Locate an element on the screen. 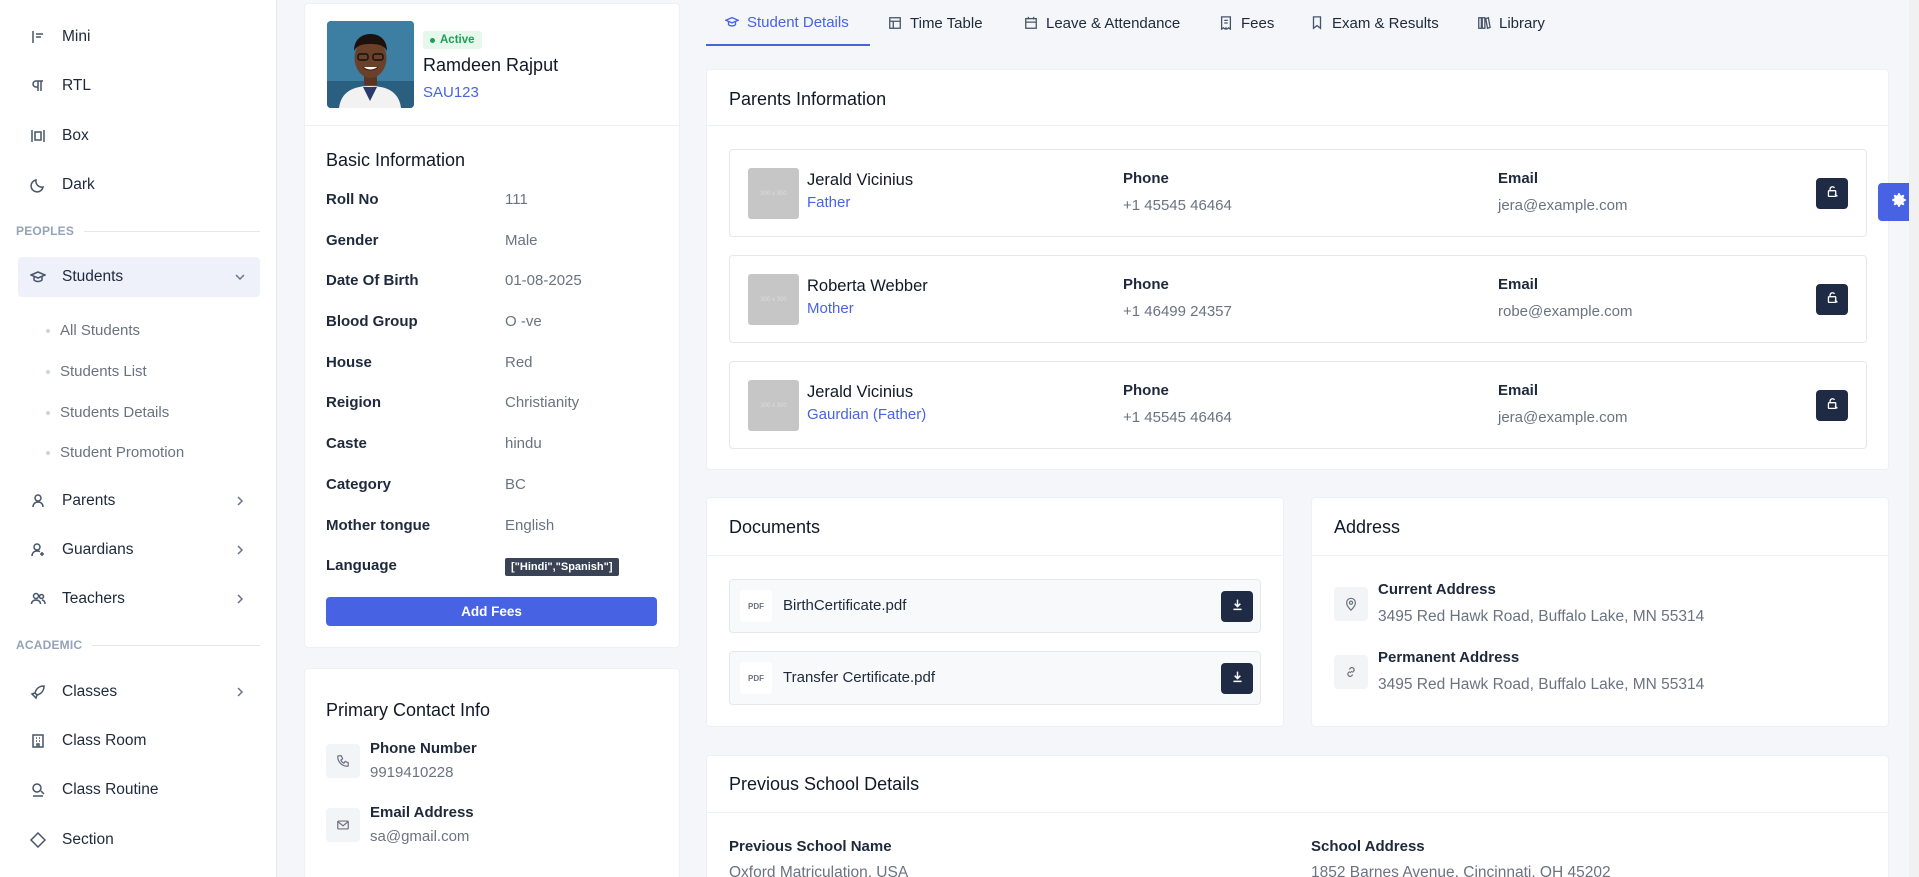 The height and width of the screenshot is (877, 1919). info-value: 111 is located at coordinates (516, 199).